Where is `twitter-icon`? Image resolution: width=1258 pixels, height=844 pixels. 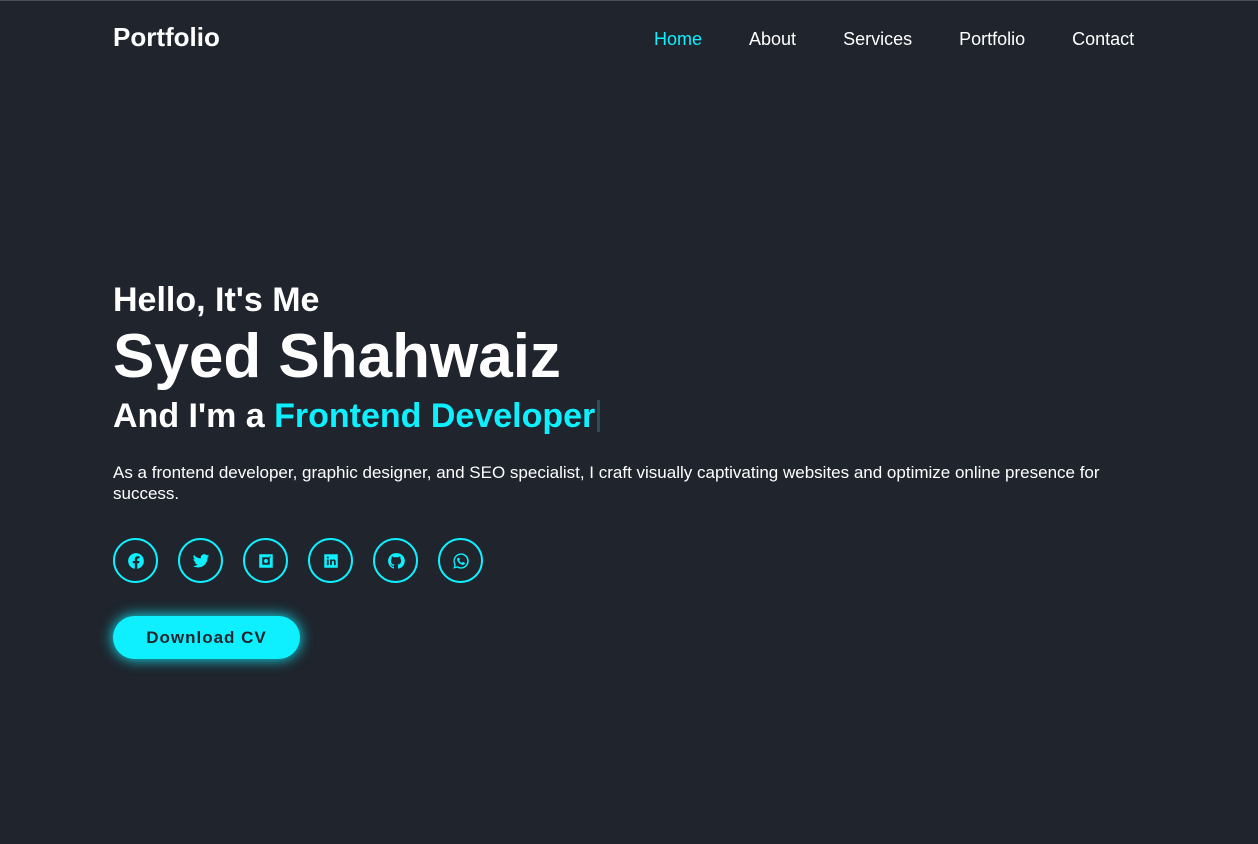 twitter-icon is located at coordinates (200, 560).